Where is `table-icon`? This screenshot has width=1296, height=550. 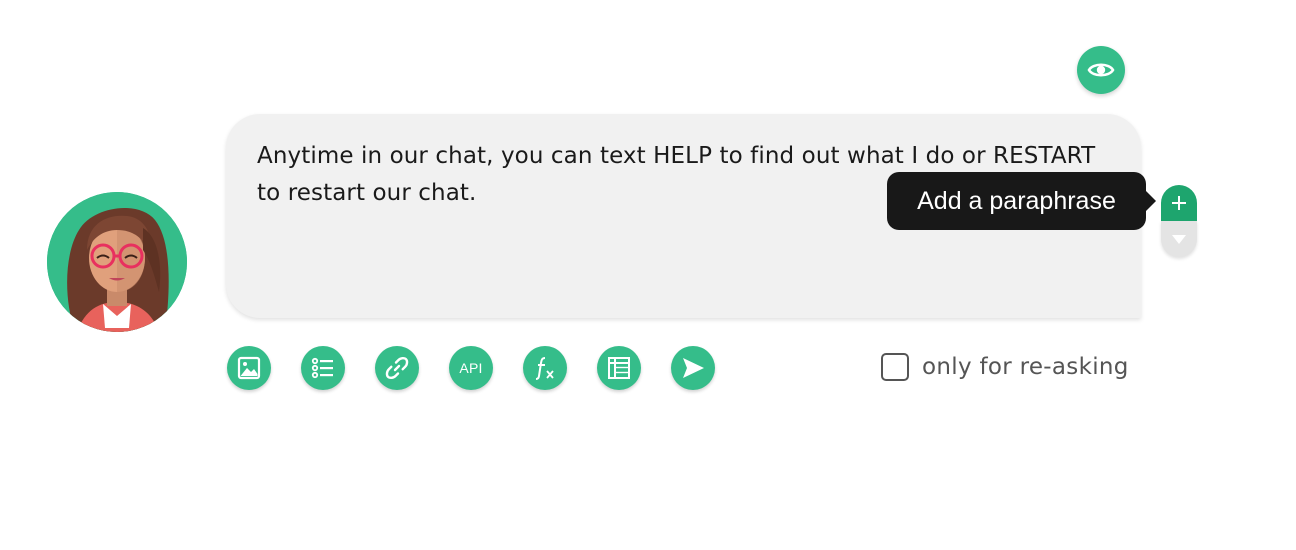 table-icon is located at coordinates (619, 368).